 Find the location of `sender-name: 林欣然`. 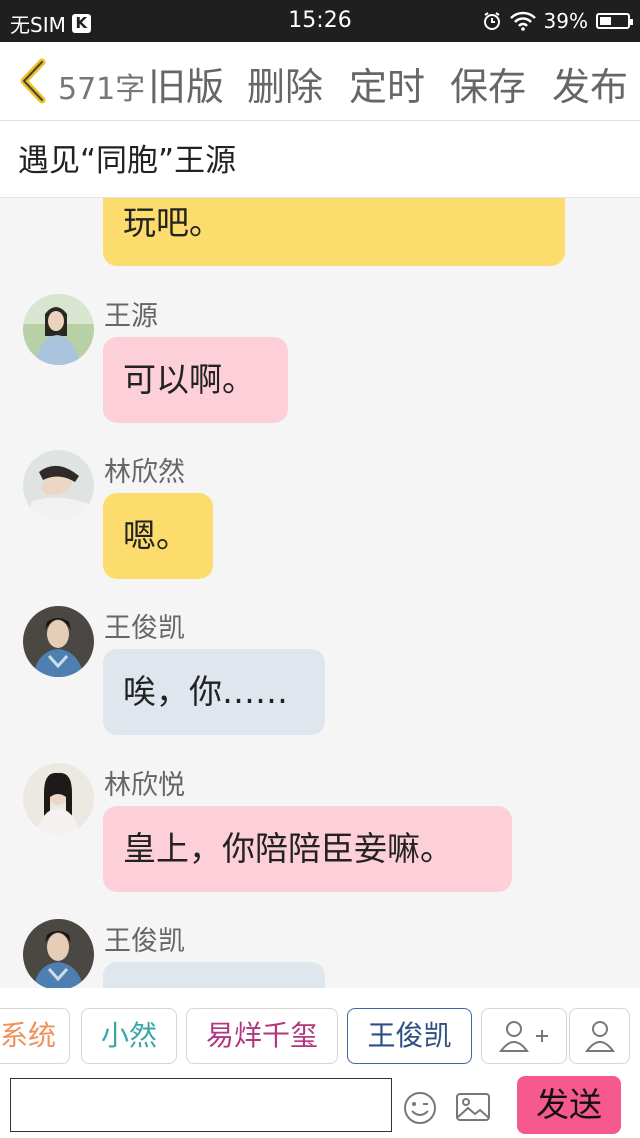

sender-name: 林欣然 is located at coordinates (144, 472).